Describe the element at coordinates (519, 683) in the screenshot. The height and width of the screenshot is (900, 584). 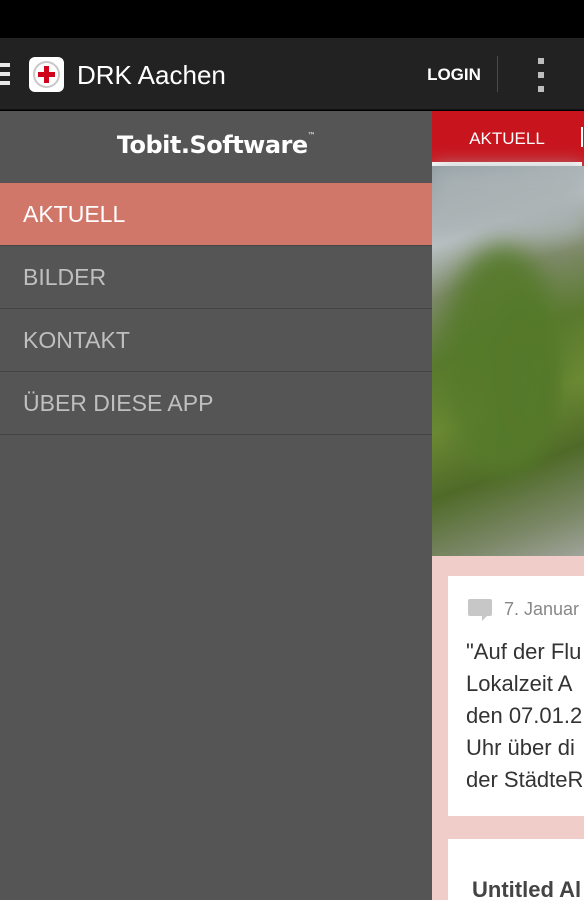
I see `card-text-line: Lokalzeit A` at that location.